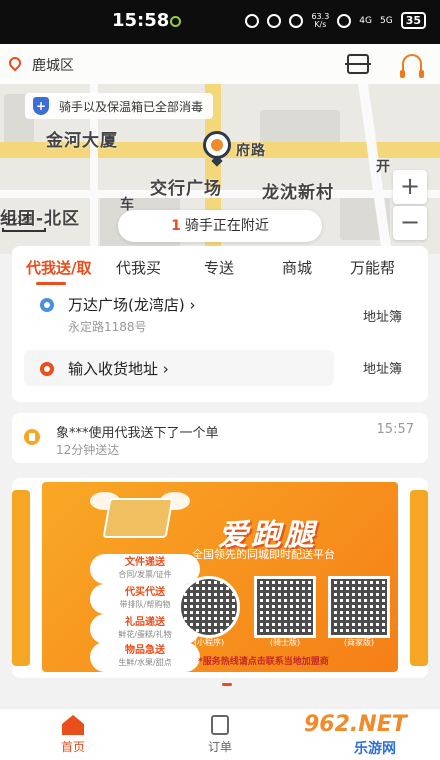 The height and width of the screenshot is (760, 440). I want to click on zoom-out-button: −, so click(410, 223).